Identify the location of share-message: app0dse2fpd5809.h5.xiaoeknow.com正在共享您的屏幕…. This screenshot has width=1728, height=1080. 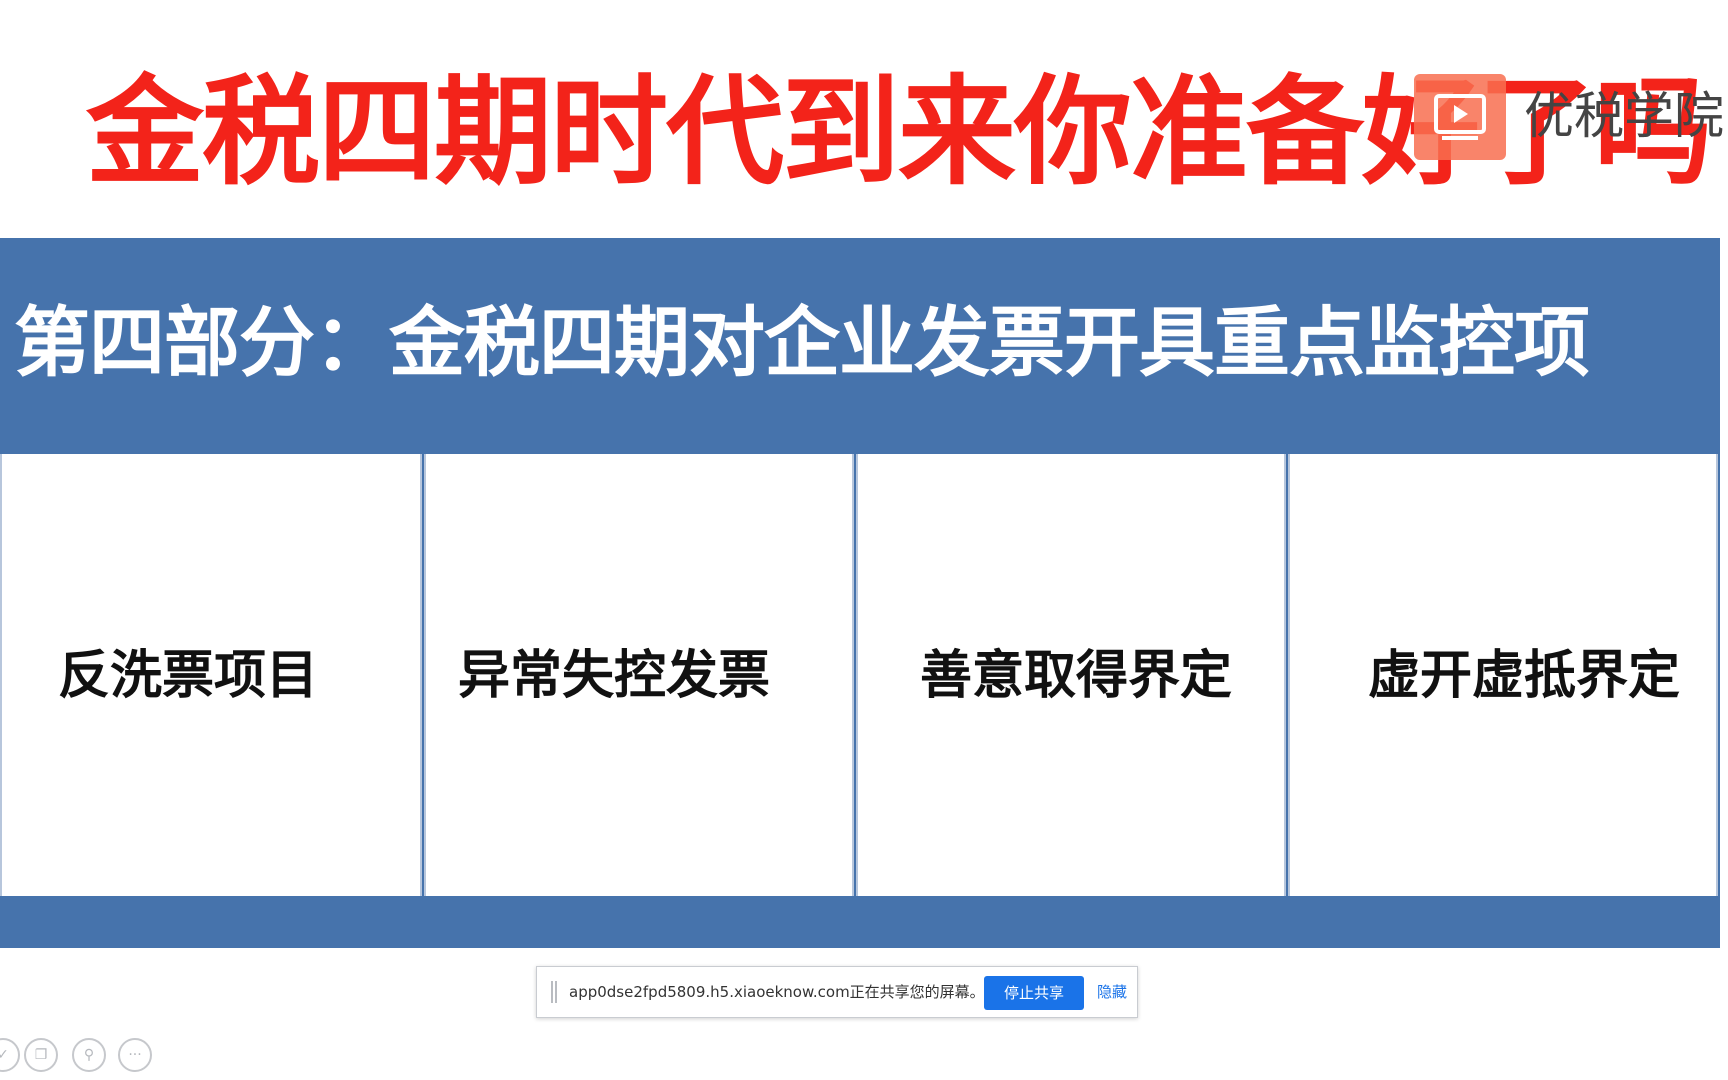
(777, 992).